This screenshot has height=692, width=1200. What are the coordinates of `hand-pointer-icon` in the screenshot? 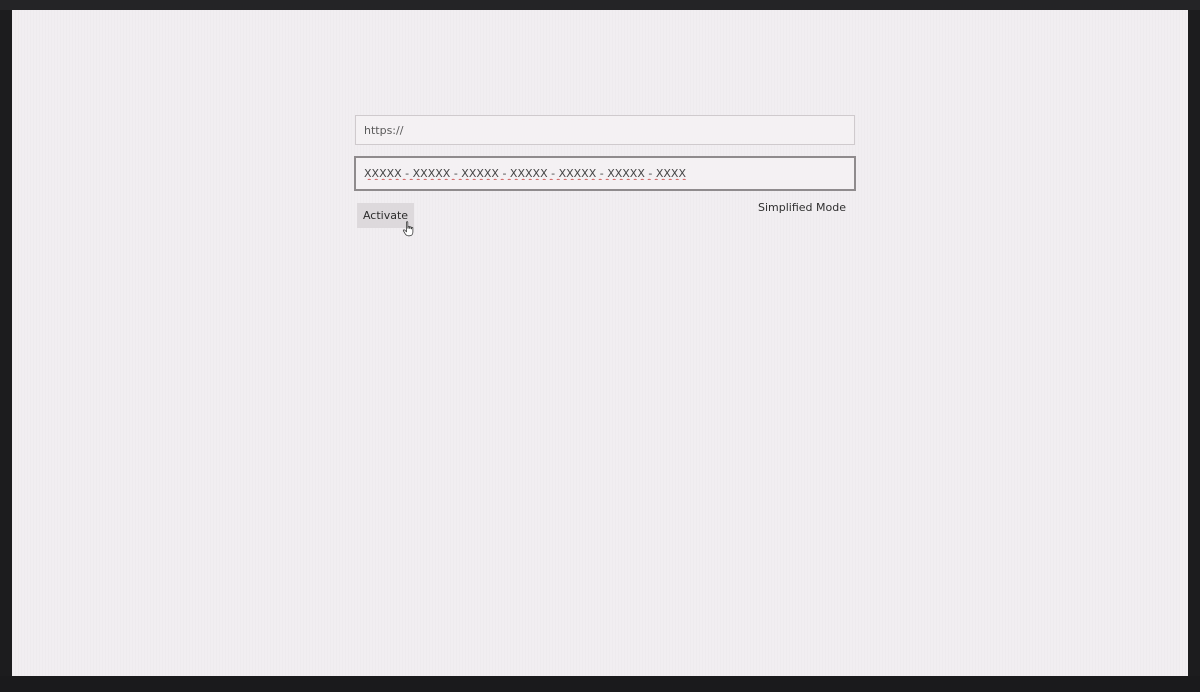 It's located at (408, 229).